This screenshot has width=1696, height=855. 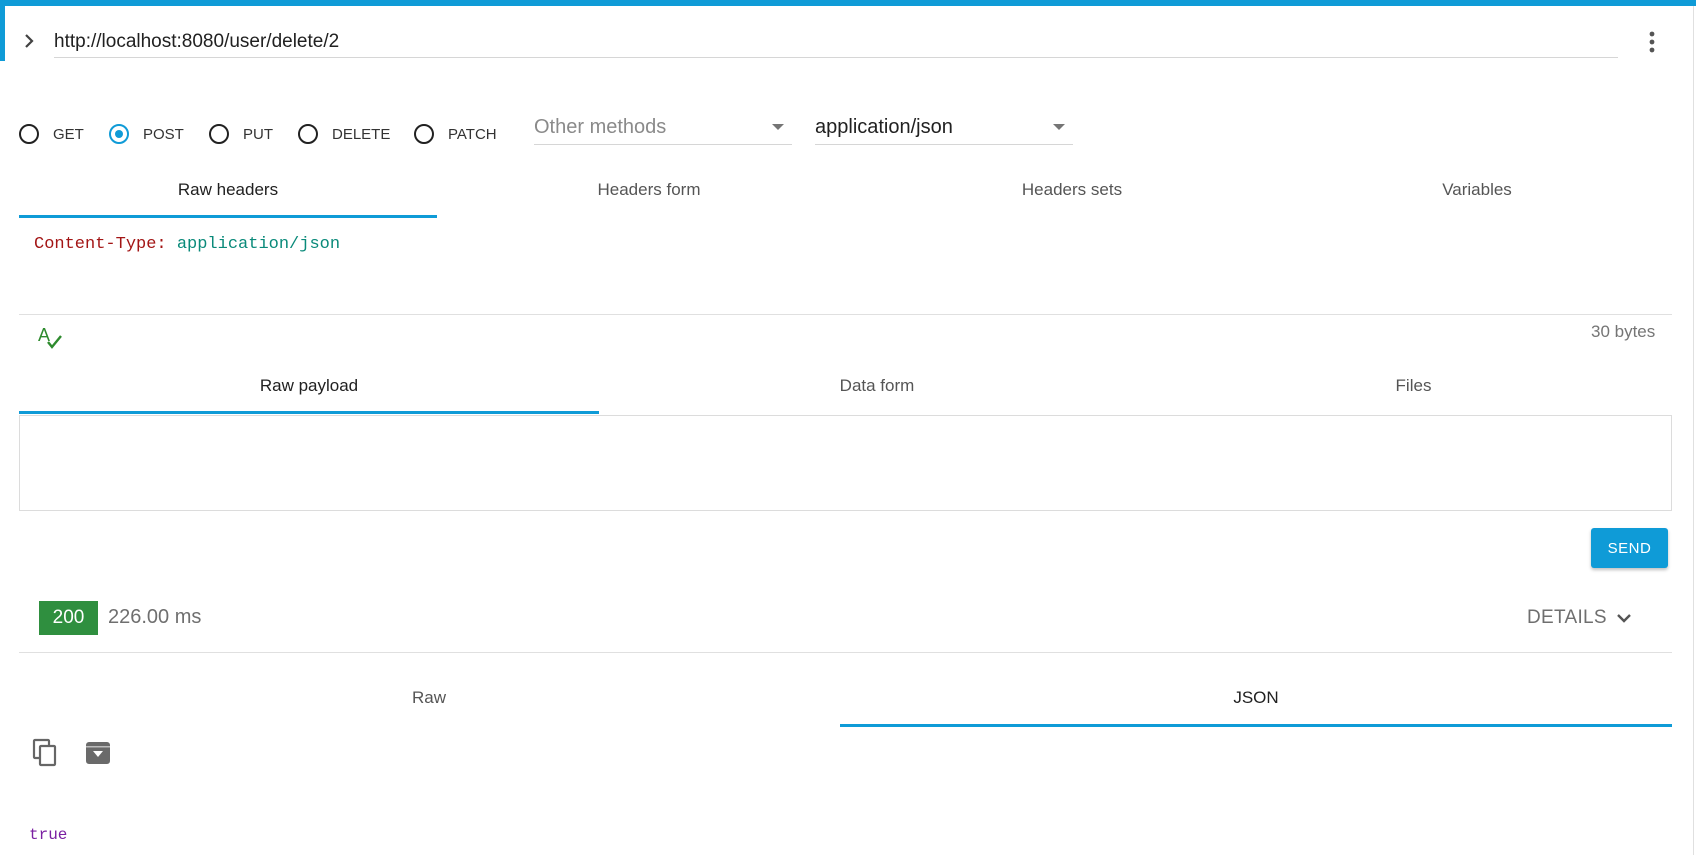 What do you see at coordinates (1693, 430) in the screenshot?
I see `scrollbar-track` at bounding box center [1693, 430].